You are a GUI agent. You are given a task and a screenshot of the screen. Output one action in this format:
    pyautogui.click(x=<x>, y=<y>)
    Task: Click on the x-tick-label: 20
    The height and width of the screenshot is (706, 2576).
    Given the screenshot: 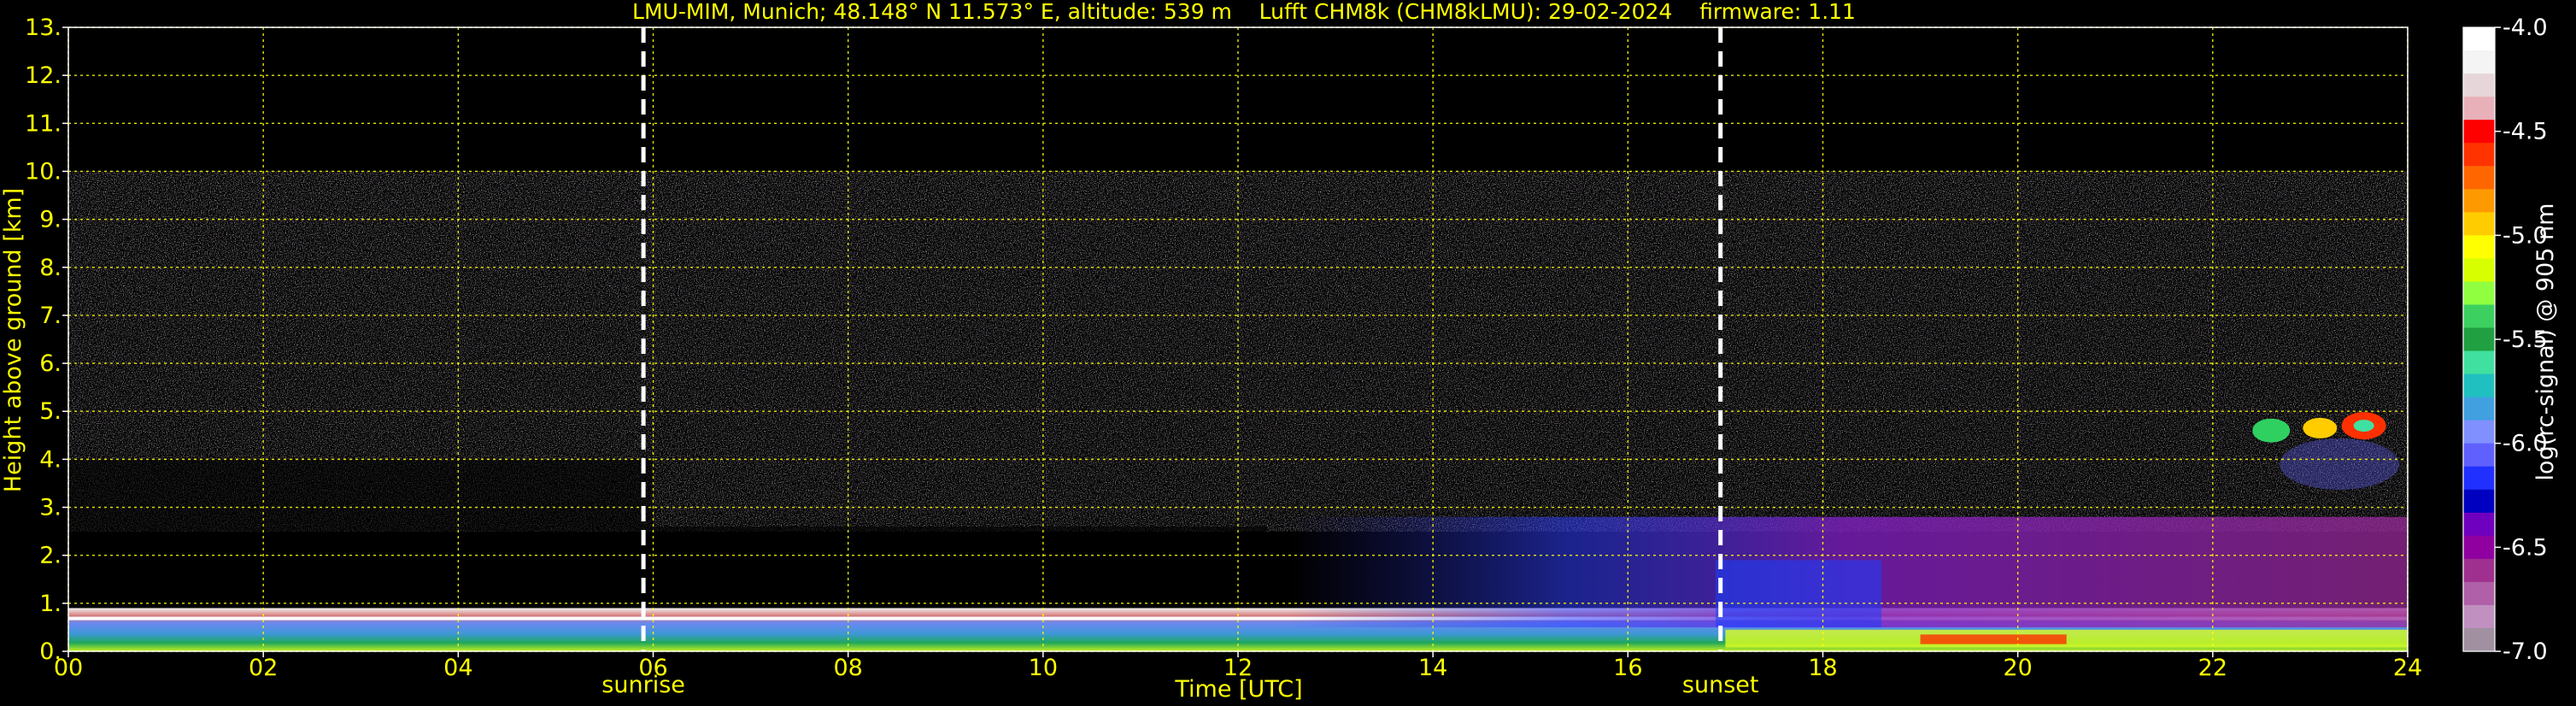 What is the action you would take?
    pyautogui.click(x=2017, y=668)
    